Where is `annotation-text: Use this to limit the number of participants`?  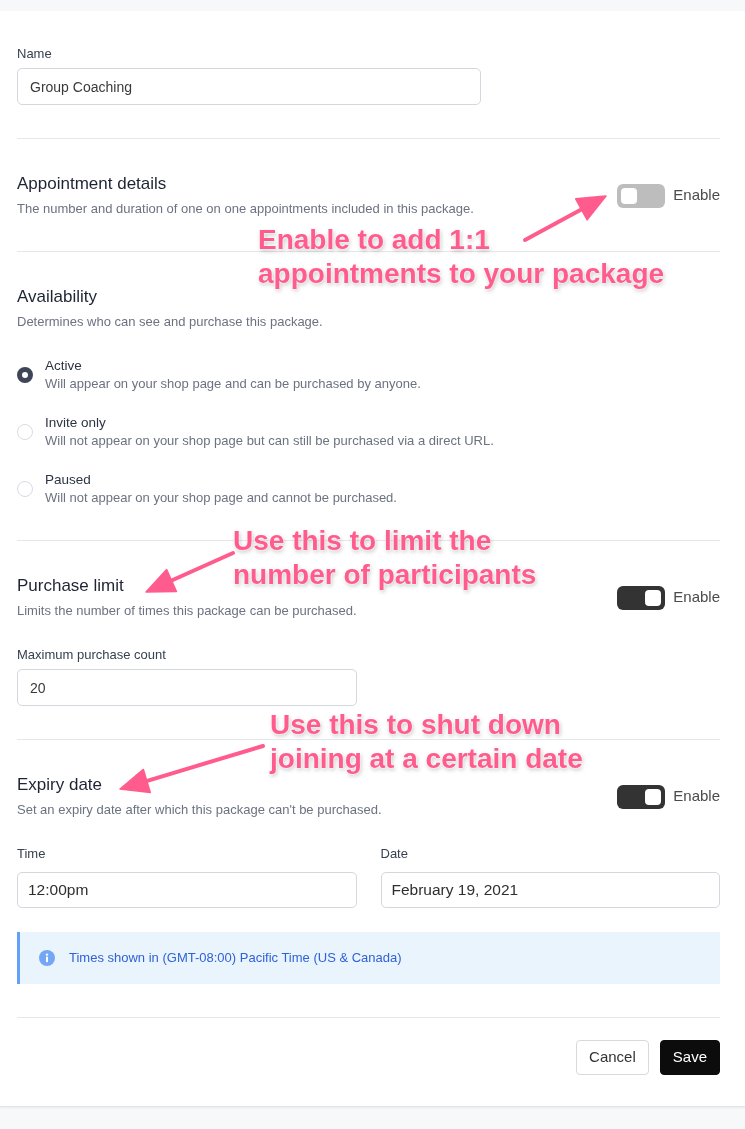 annotation-text: Use this to limit the number of participants is located at coordinates (385, 558).